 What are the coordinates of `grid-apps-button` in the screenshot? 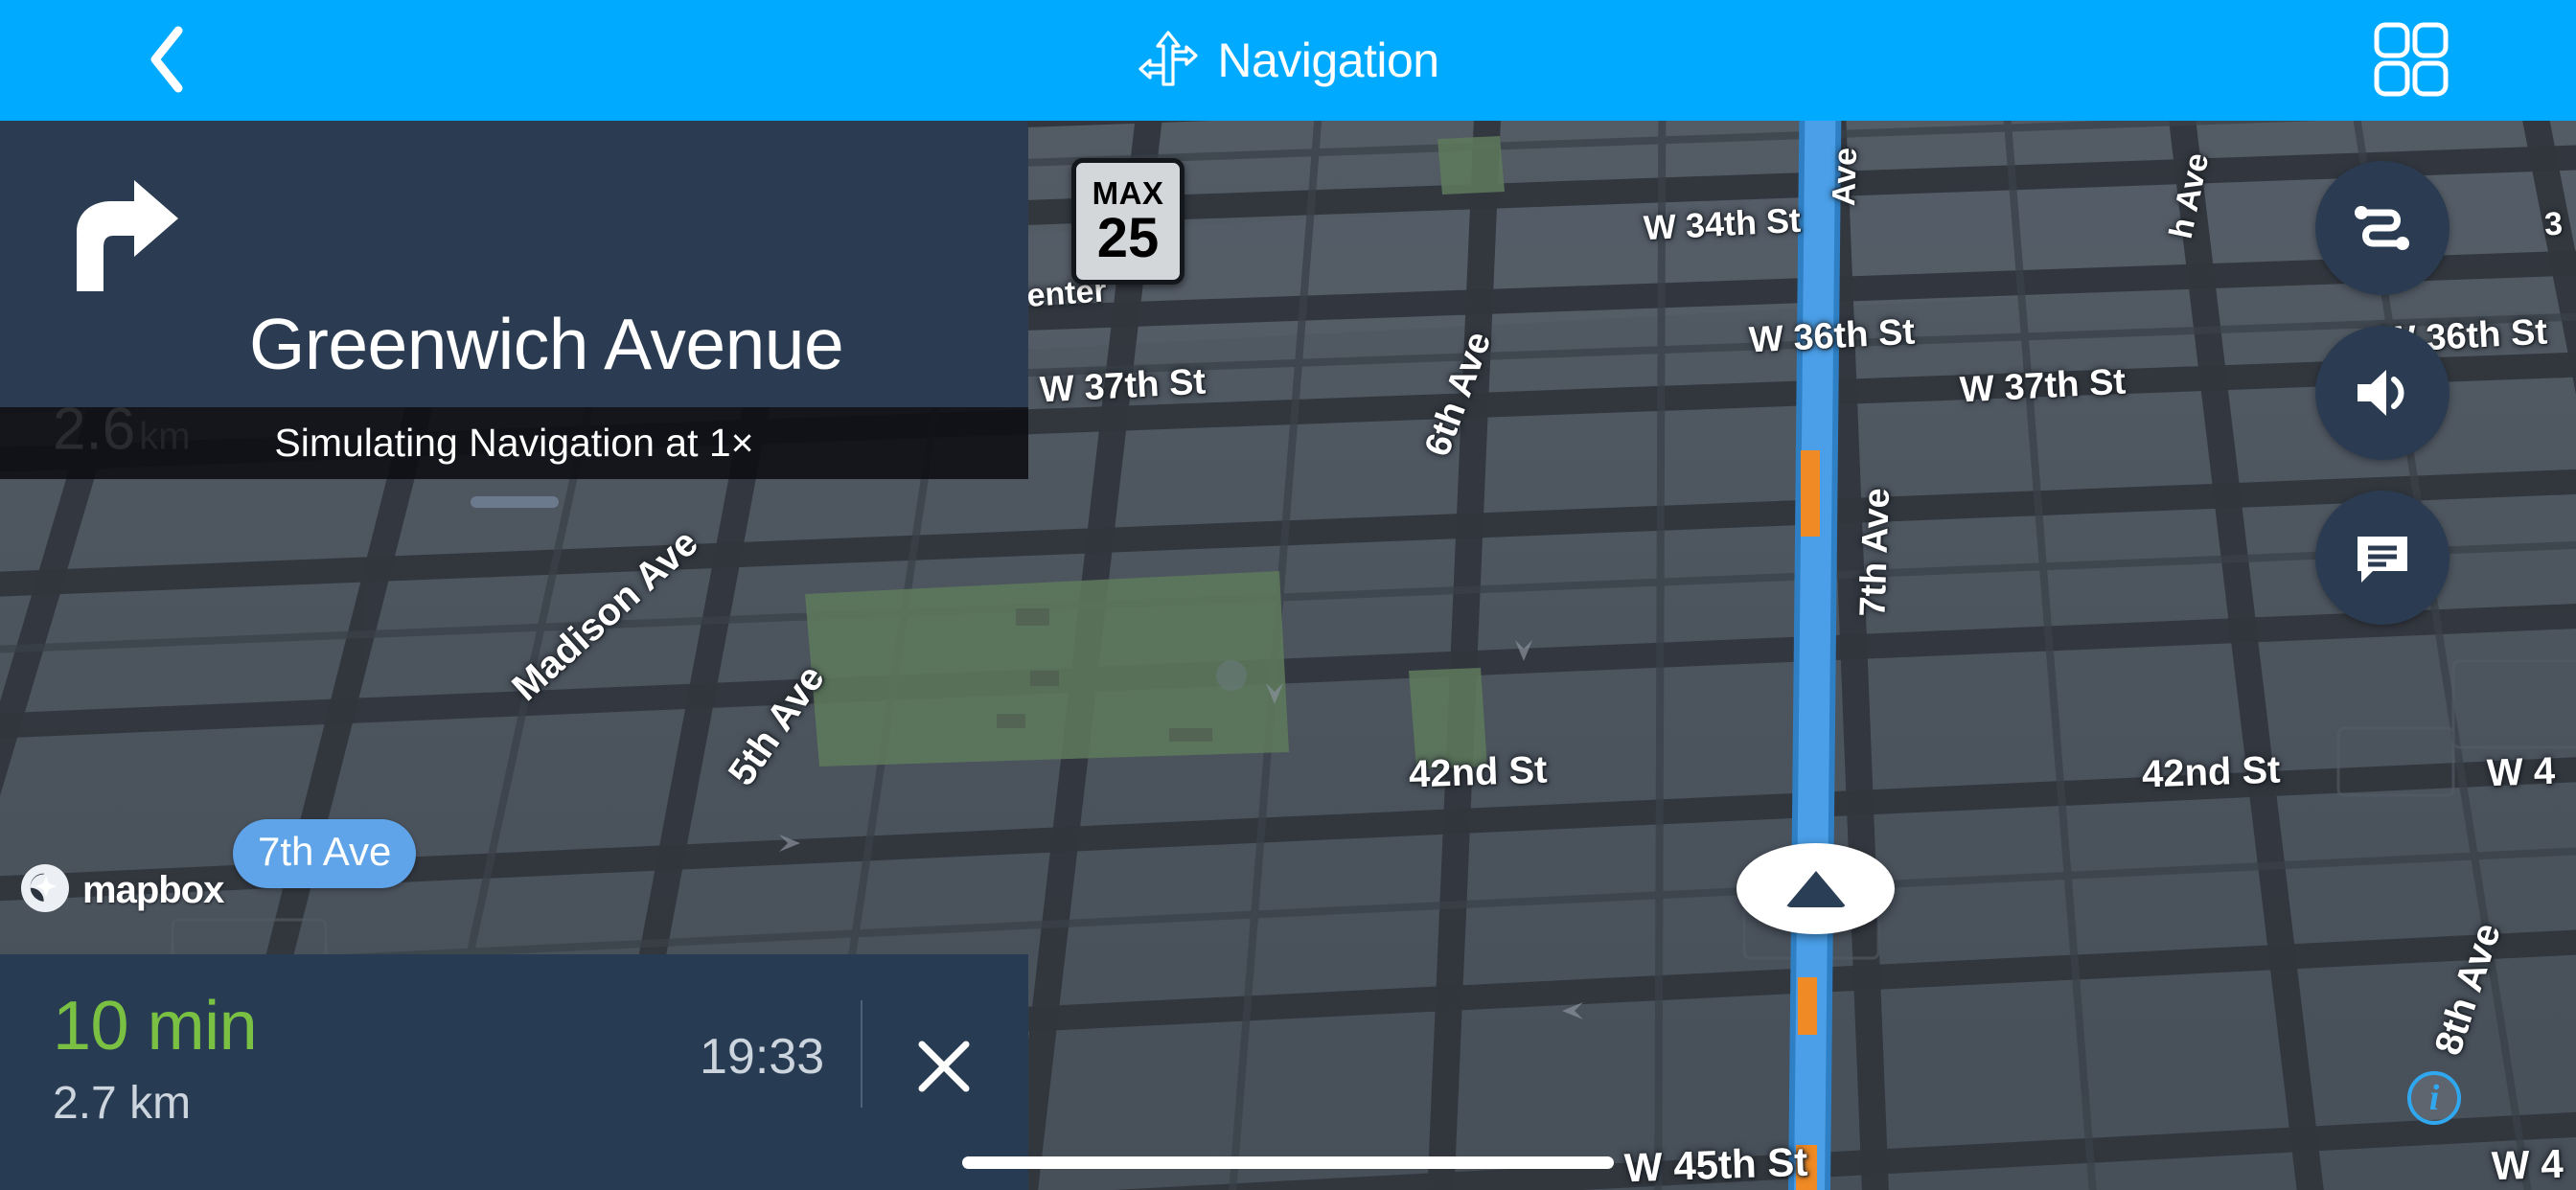 It's located at (2411, 60).